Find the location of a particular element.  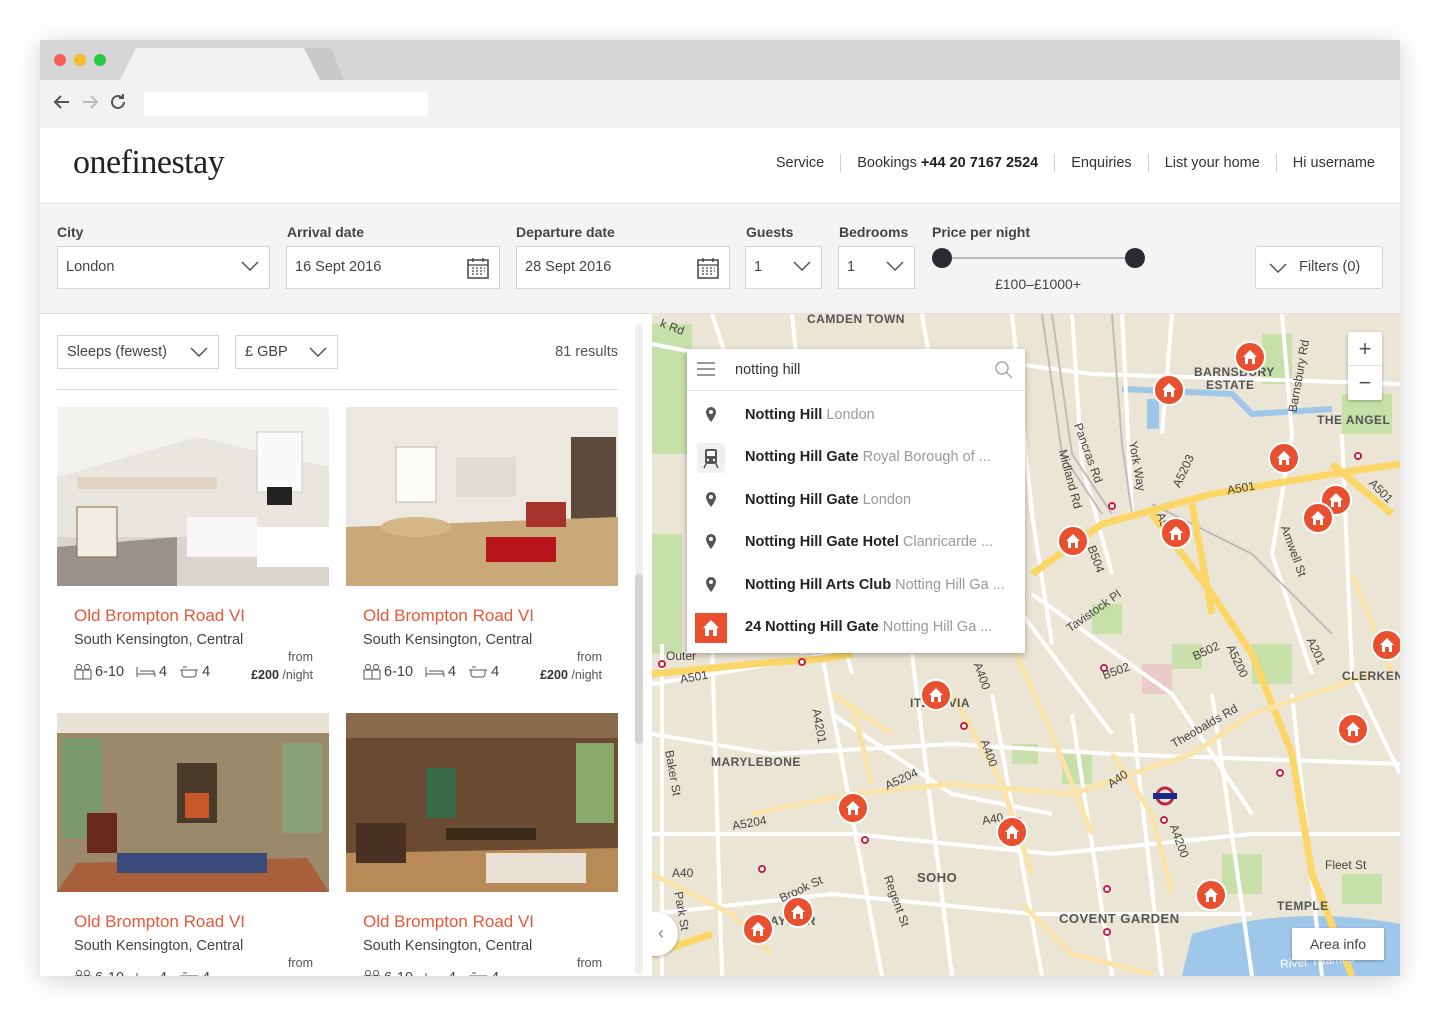

price-slider-max-handle is located at coordinates (1135, 258).